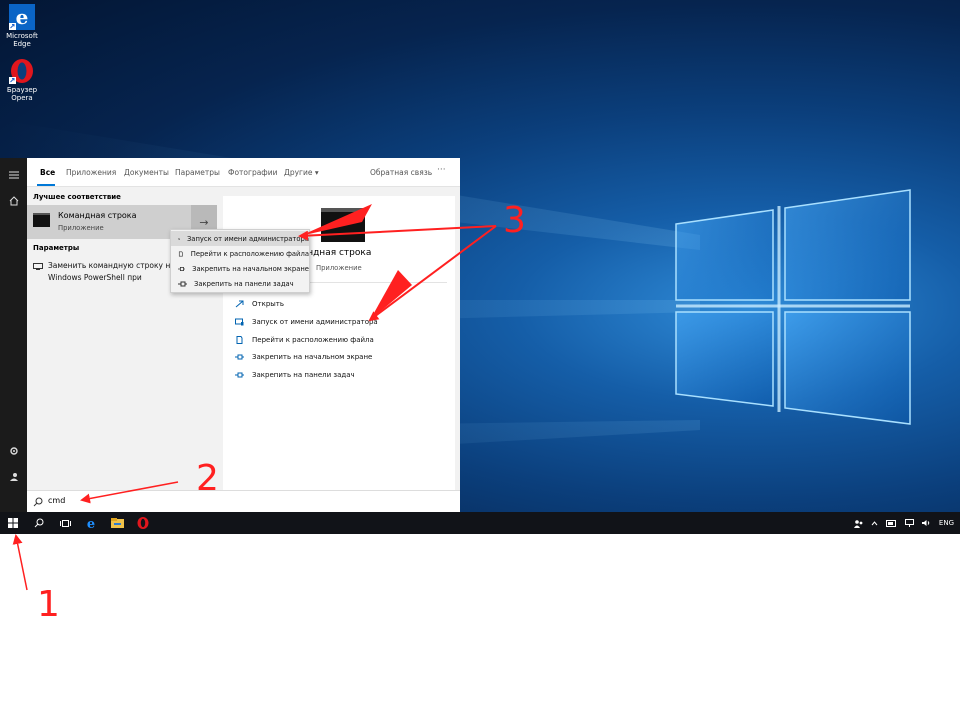 Image resolution: width=960 pixels, height=719 pixels. Describe the element at coordinates (48, 604) in the screenshot. I see `step-number-1: 1` at that location.